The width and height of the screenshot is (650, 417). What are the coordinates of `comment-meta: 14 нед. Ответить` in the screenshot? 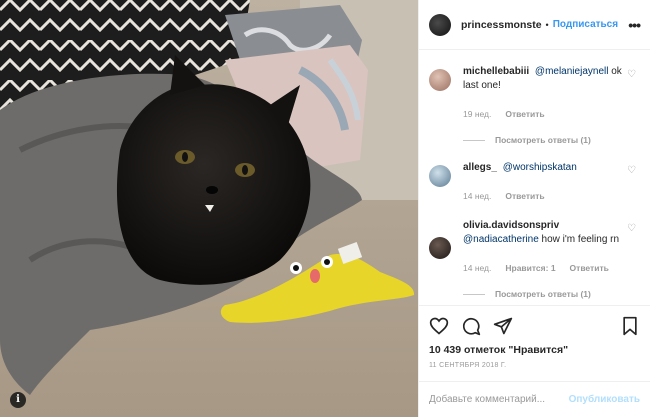 It's located at (543, 196).